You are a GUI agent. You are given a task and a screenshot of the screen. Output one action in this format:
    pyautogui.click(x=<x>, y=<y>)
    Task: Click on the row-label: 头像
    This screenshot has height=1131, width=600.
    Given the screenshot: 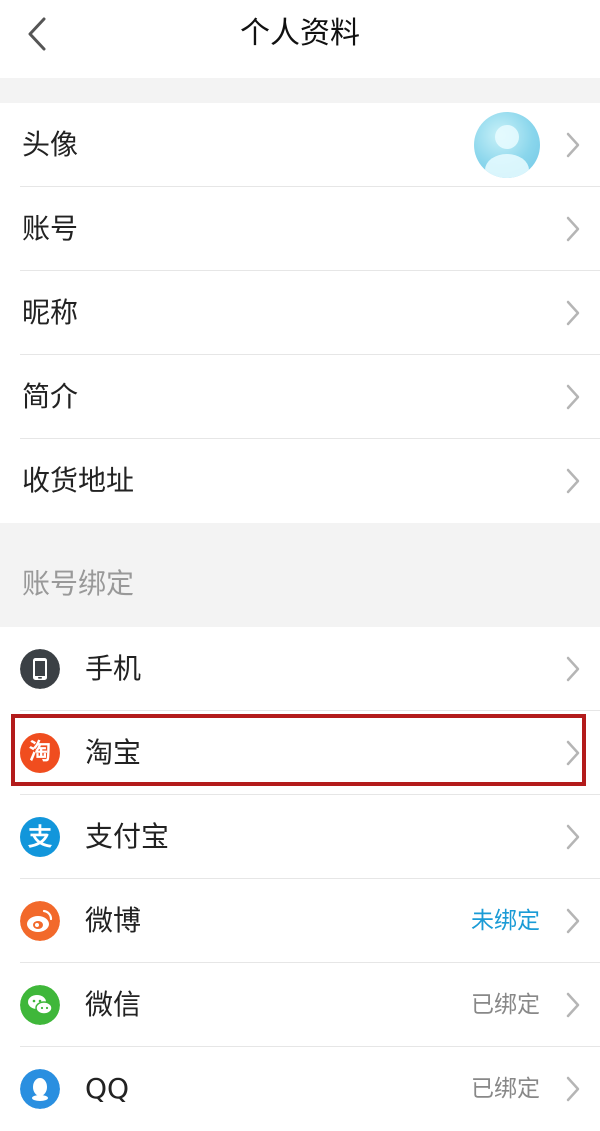 What is the action you would take?
    pyautogui.click(x=50, y=144)
    